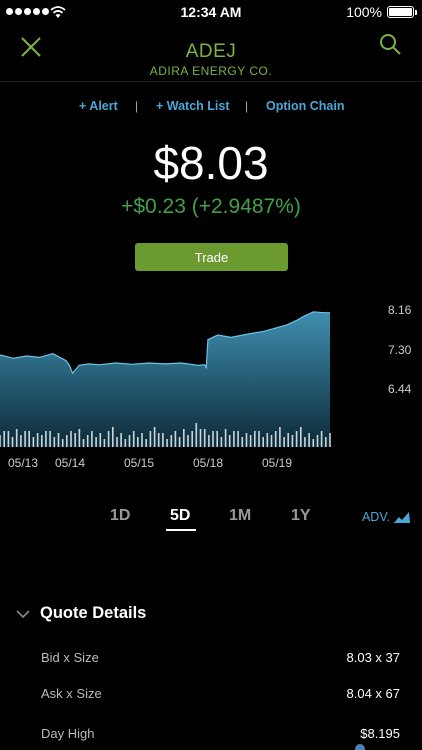  What do you see at coordinates (211, 206) in the screenshot?
I see `price-change: +$0.23 (+2.9487%)` at bounding box center [211, 206].